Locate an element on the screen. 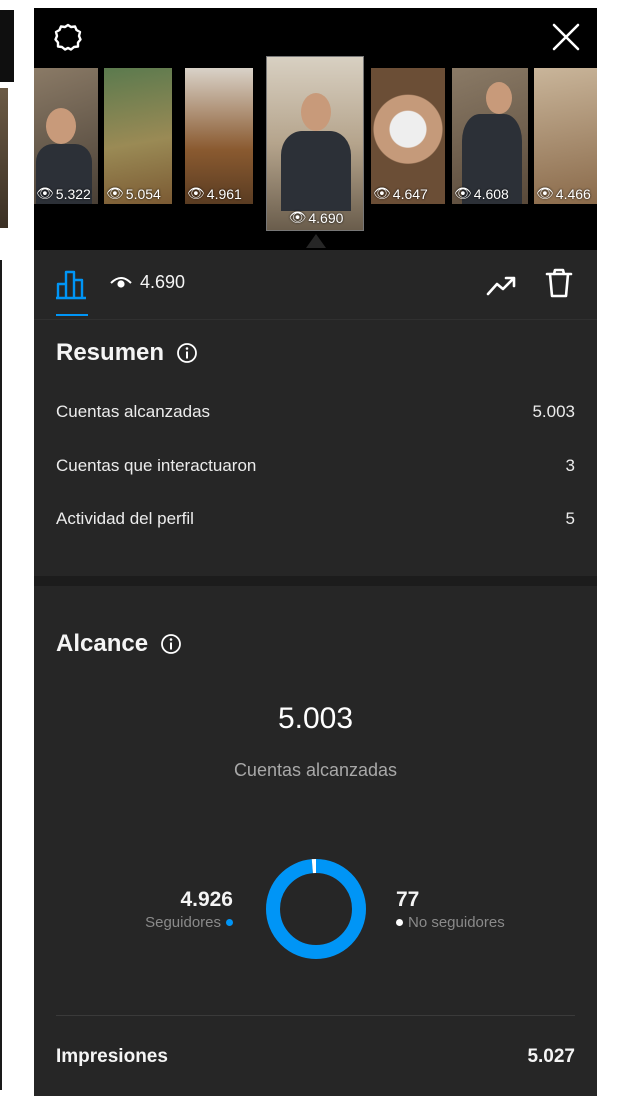 This screenshot has height=1096, width=617. story-thumbnail-selected: 👁 4.690 is located at coordinates (315, 143).